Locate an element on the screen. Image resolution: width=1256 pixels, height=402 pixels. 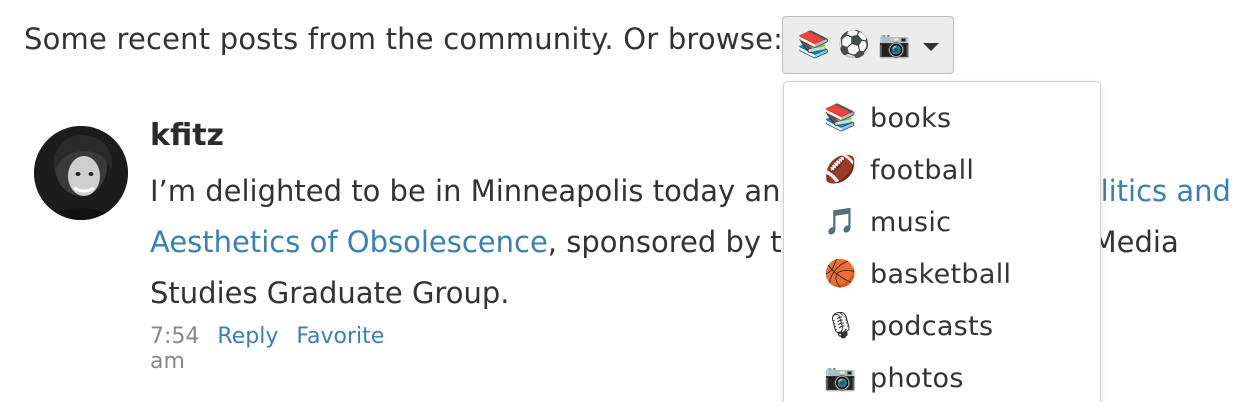
post-link: litics and is located at coordinates (1166, 191).